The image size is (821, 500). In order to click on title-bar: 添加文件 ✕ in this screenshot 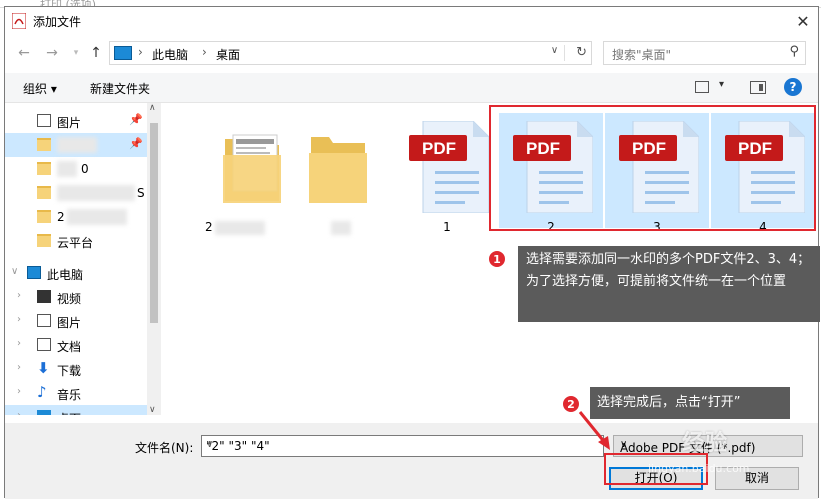, I will do `click(411, 21)`.